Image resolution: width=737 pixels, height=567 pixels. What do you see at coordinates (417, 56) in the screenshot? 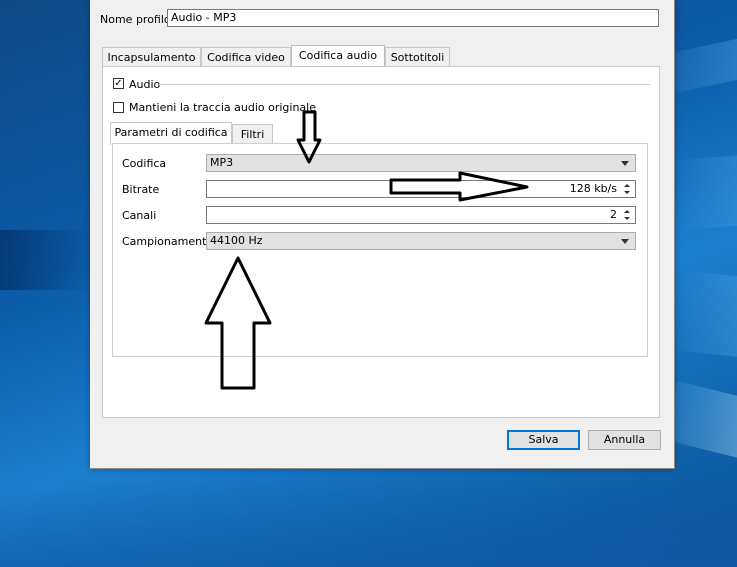
I see `tab-sottotitoli: Sottotitoli` at bounding box center [417, 56].